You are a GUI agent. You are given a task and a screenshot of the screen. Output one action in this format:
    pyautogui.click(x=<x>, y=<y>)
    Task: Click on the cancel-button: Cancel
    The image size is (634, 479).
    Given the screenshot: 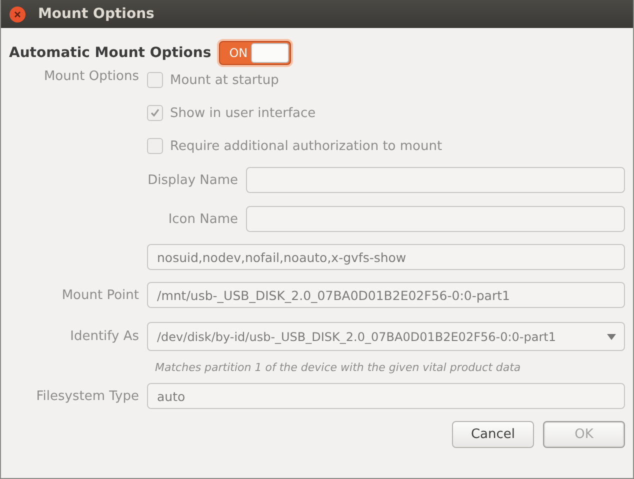 What is the action you would take?
    pyautogui.click(x=493, y=434)
    